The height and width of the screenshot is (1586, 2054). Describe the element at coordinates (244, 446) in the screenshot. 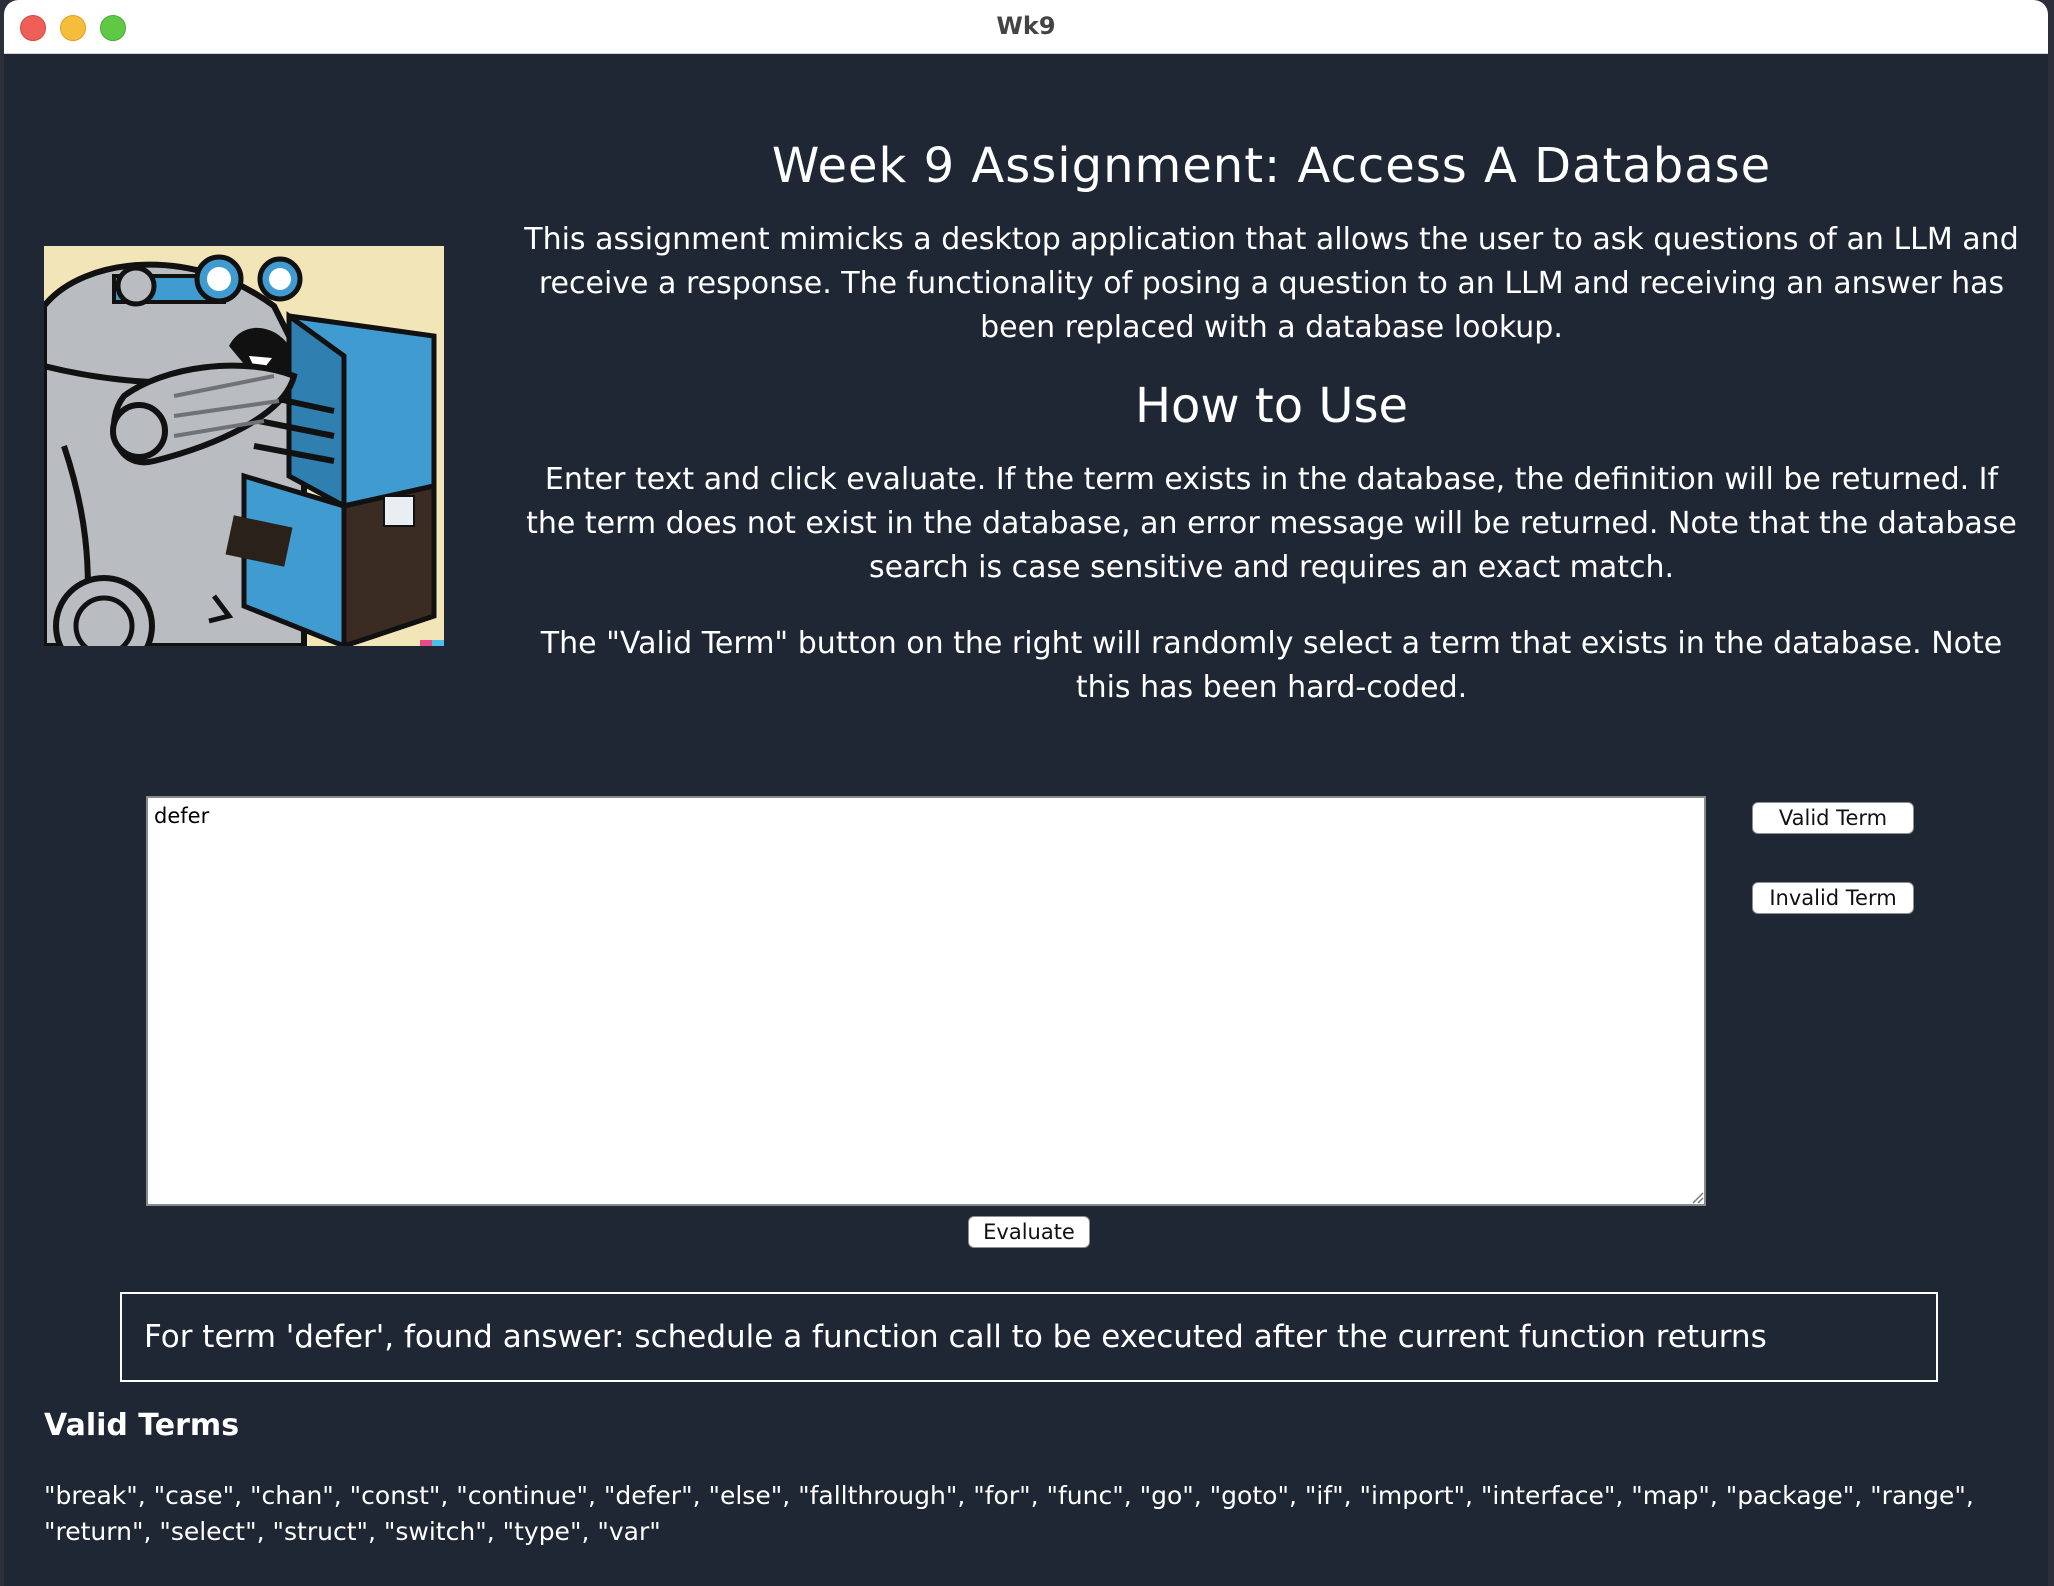

I see `gopher-database-logo` at that location.